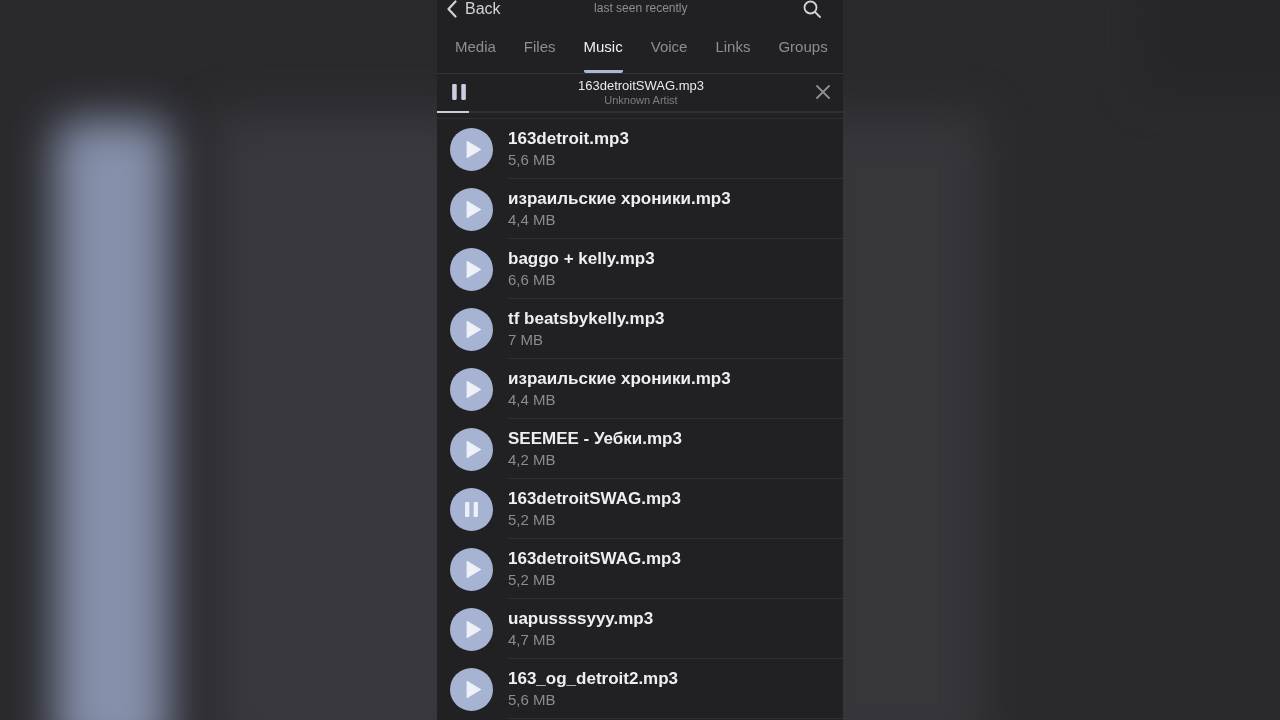  What do you see at coordinates (641, 8) in the screenshot?
I see `status-text: last seen recently` at bounding box center [641, 8].